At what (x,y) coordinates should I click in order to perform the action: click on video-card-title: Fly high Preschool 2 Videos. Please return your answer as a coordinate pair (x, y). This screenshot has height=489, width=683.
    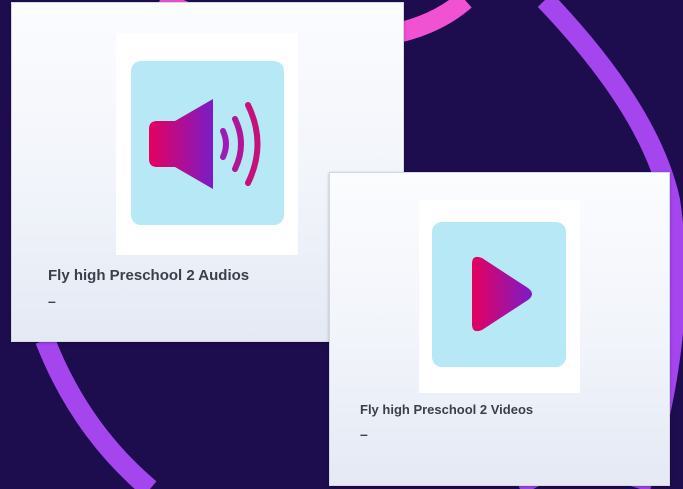
    Looking at the image, I should click on (446, 409).